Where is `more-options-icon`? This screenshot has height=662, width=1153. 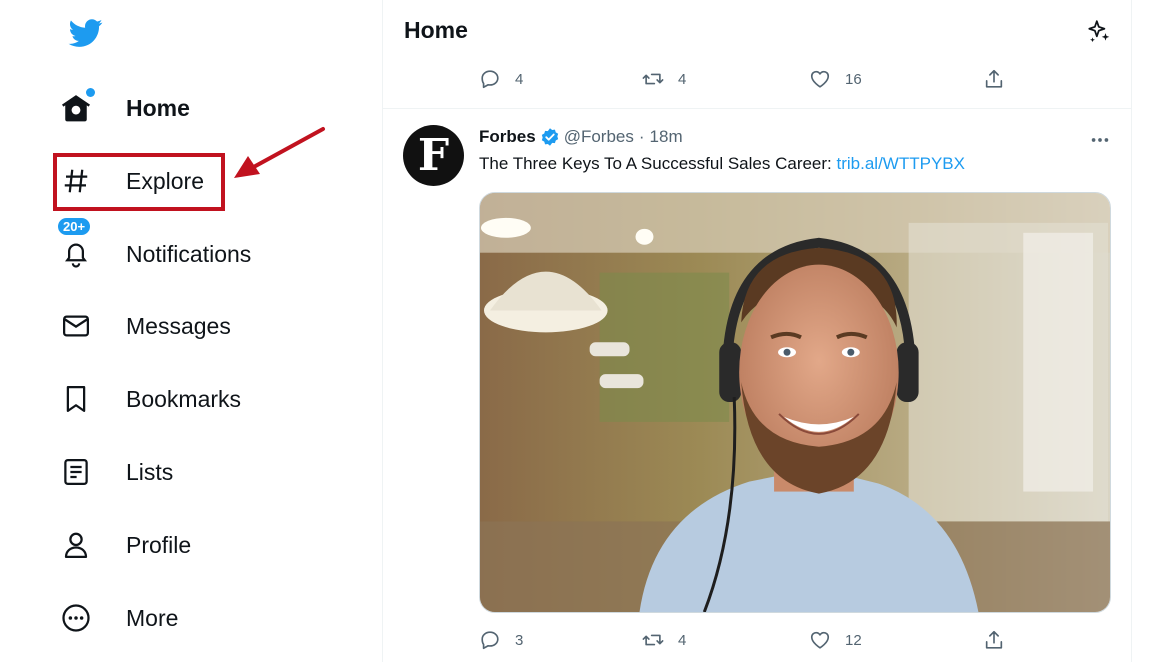 more-options-icon is located at coordinates (1100, 140).